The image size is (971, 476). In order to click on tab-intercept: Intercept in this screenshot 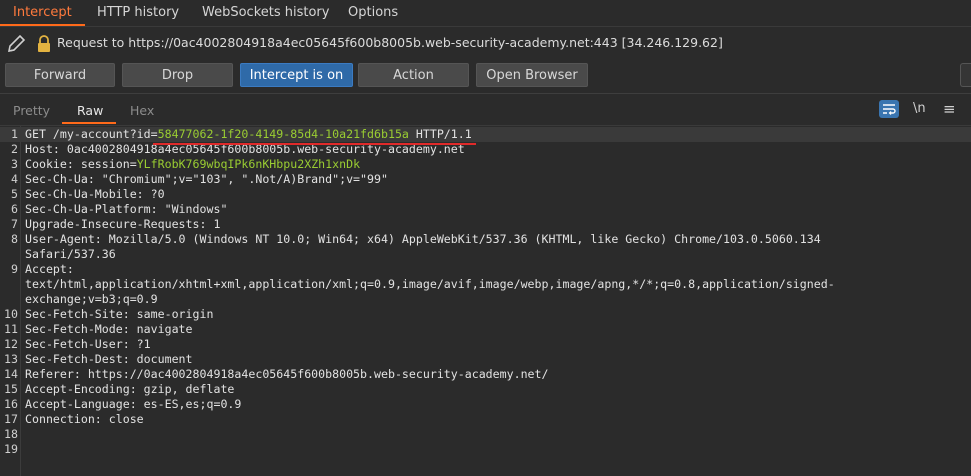, I will do `click(42, 13)`.